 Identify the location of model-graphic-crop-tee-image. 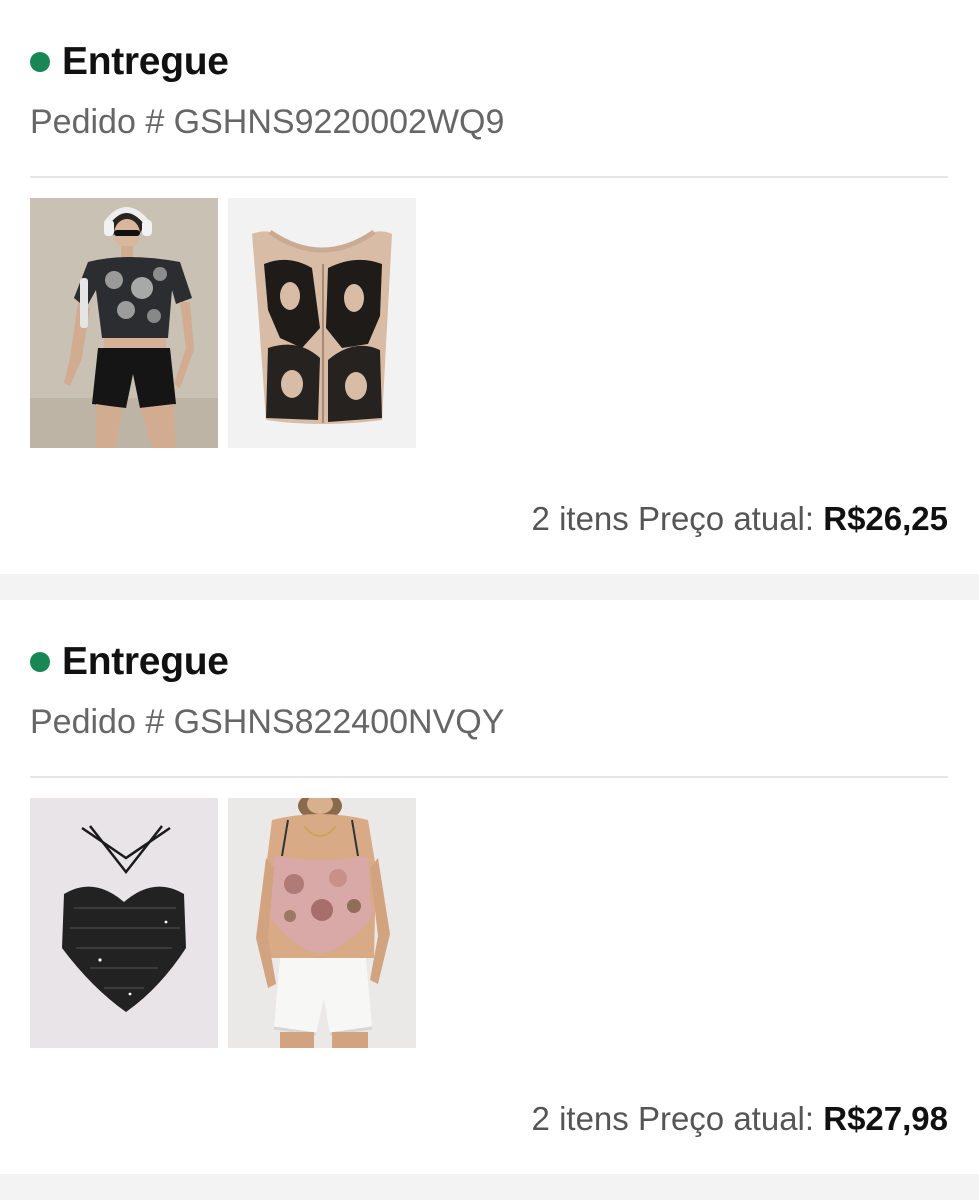
(124, 323).